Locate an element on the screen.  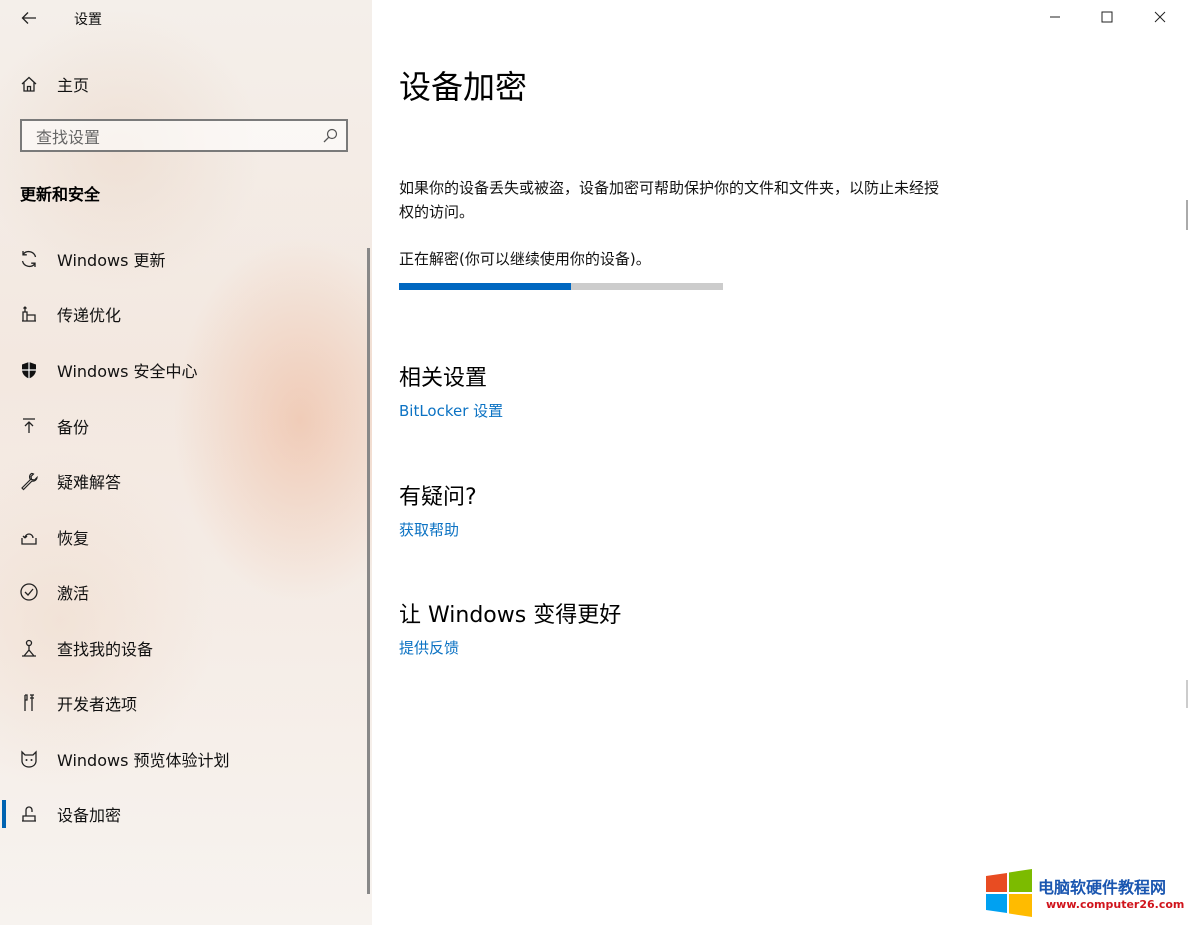
device-encryption-icon is located at coordinates (29, 814).